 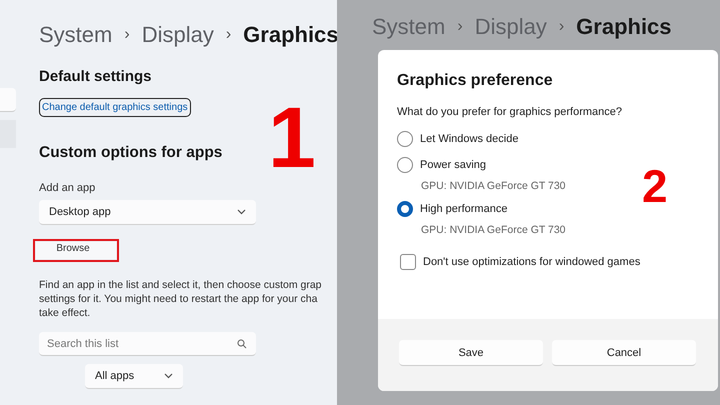 What do you see at coordinates (180, 299) in the screenshot?
I see `help-text: Find an app in the list and select it, then choose custom grap settings for it. You might need to restart the app for your cha take effect.` at bounding box center [180, 299].